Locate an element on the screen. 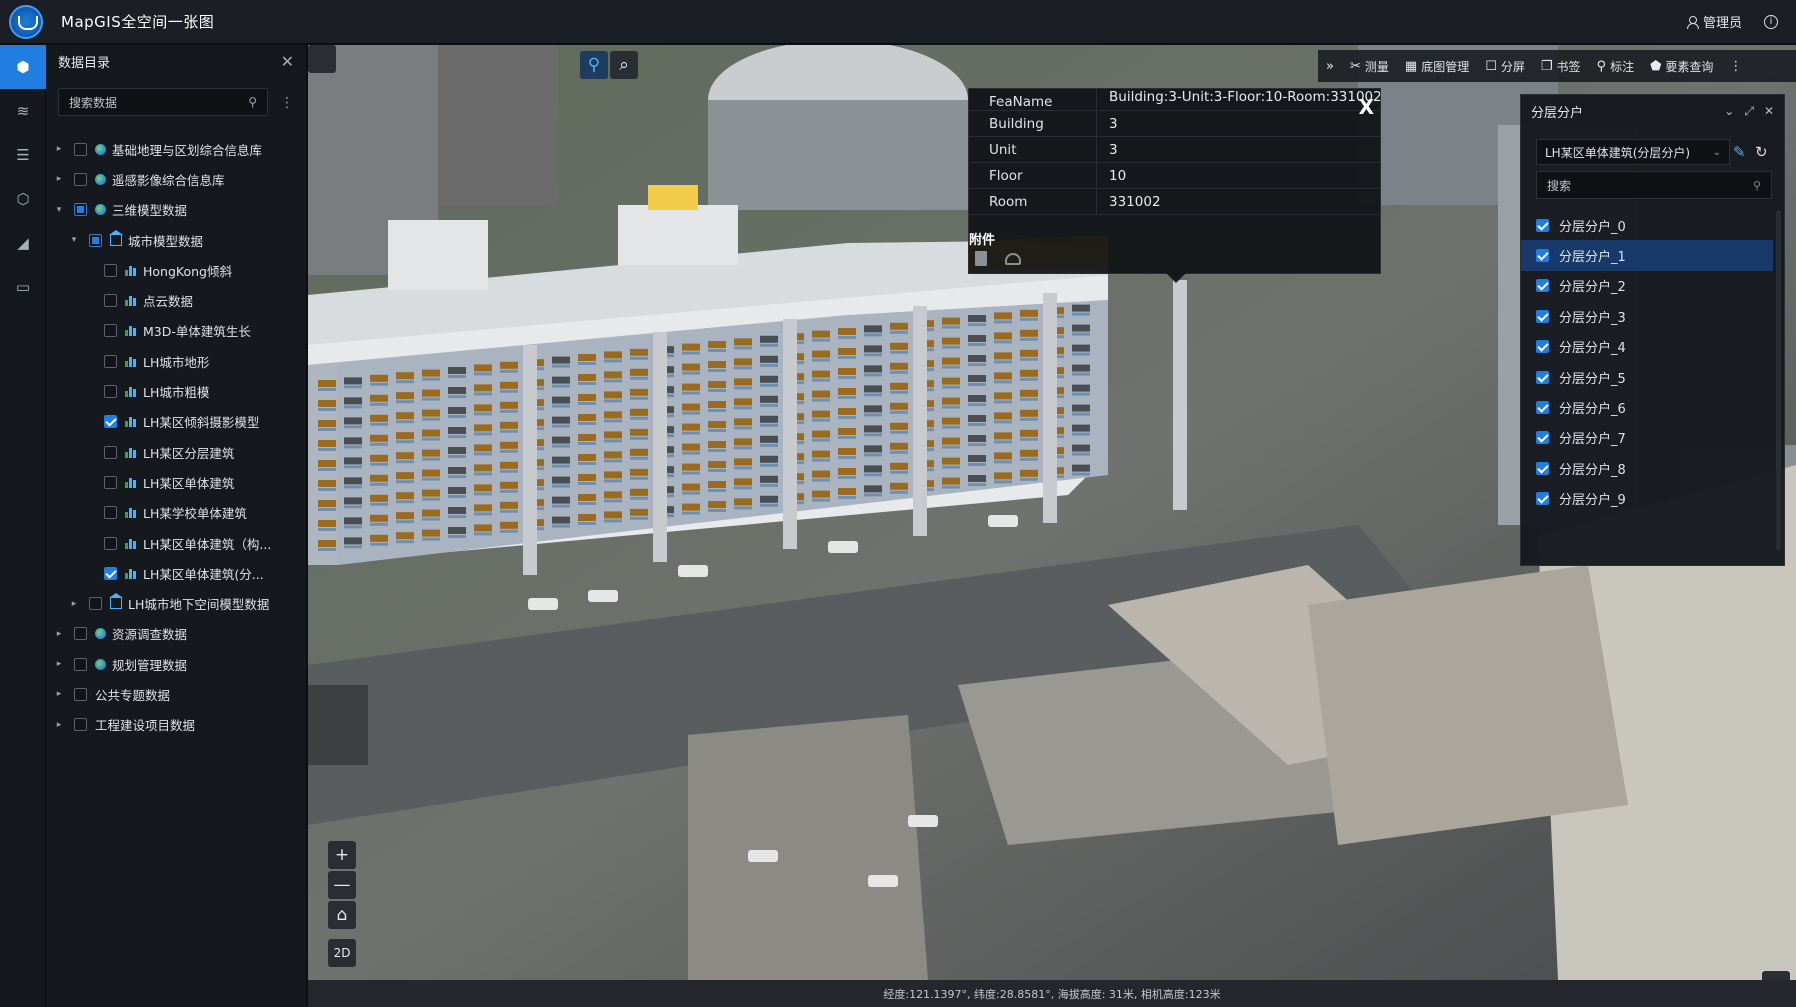 The height and width of the screenshot is (1007, 1796). tree-node: LH某区单体建筑 is located at coordinates (176, 482).